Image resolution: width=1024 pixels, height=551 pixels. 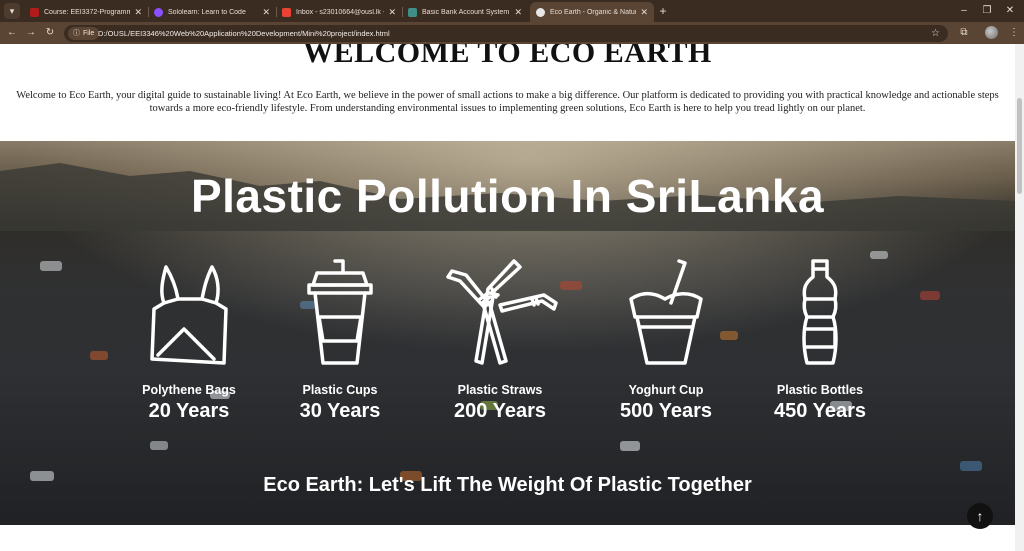 What do you see at coordinates (189, 390) in the screenshot?
I see `item-label: Polythene Bags` at bounding box center [189, 390].